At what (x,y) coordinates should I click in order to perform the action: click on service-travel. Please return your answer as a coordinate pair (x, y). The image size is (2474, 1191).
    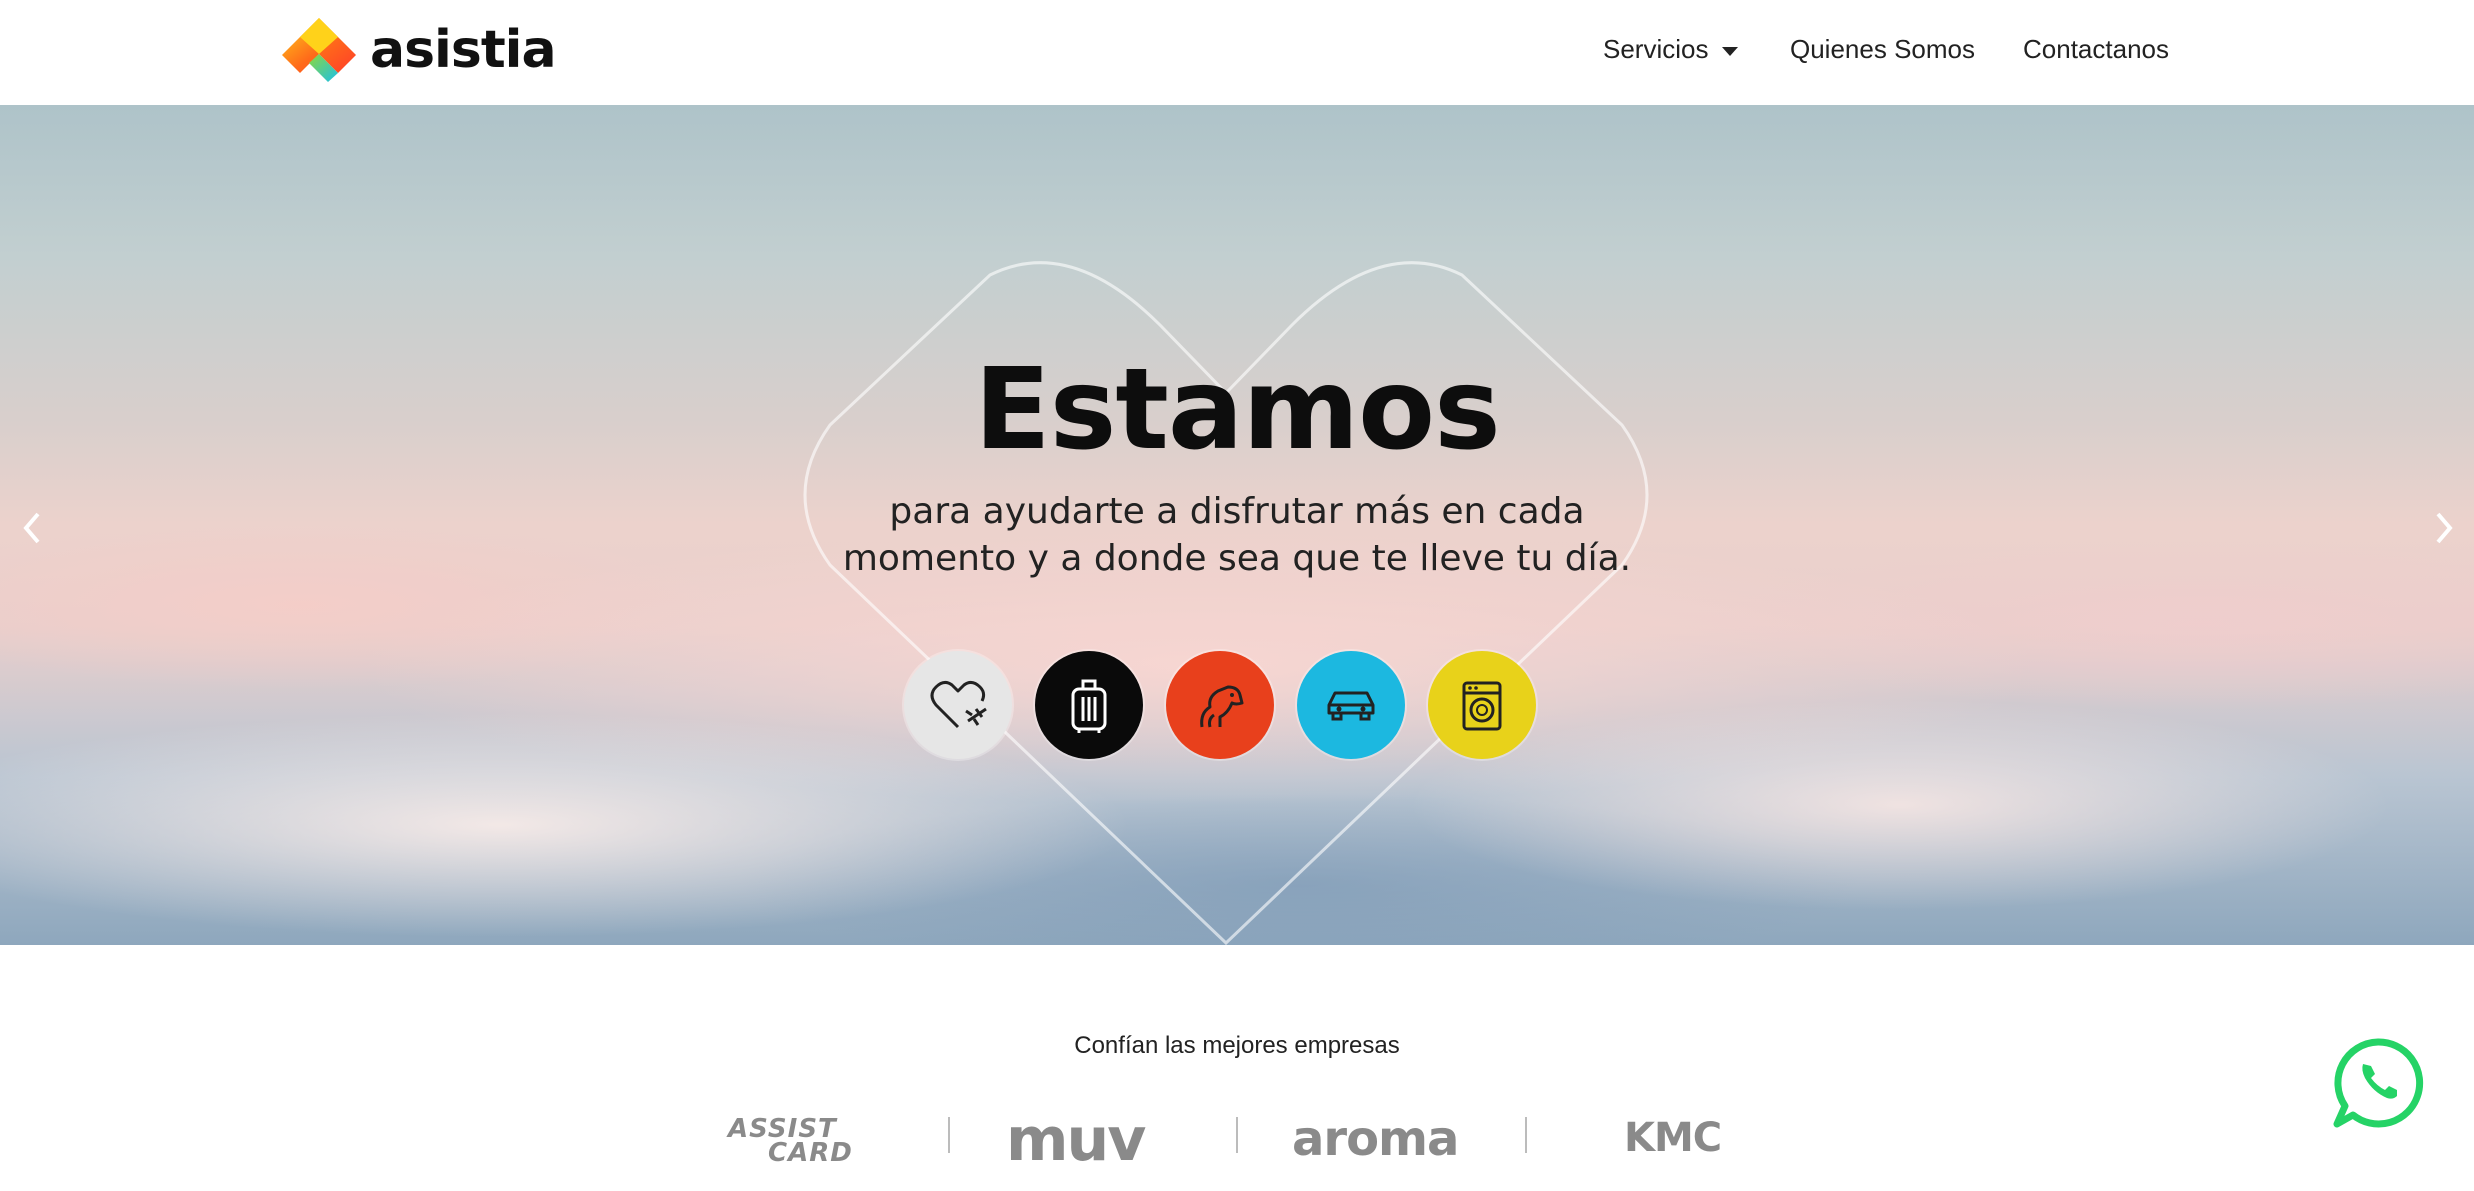
    Looking at the image, I should click on (1089, 705).